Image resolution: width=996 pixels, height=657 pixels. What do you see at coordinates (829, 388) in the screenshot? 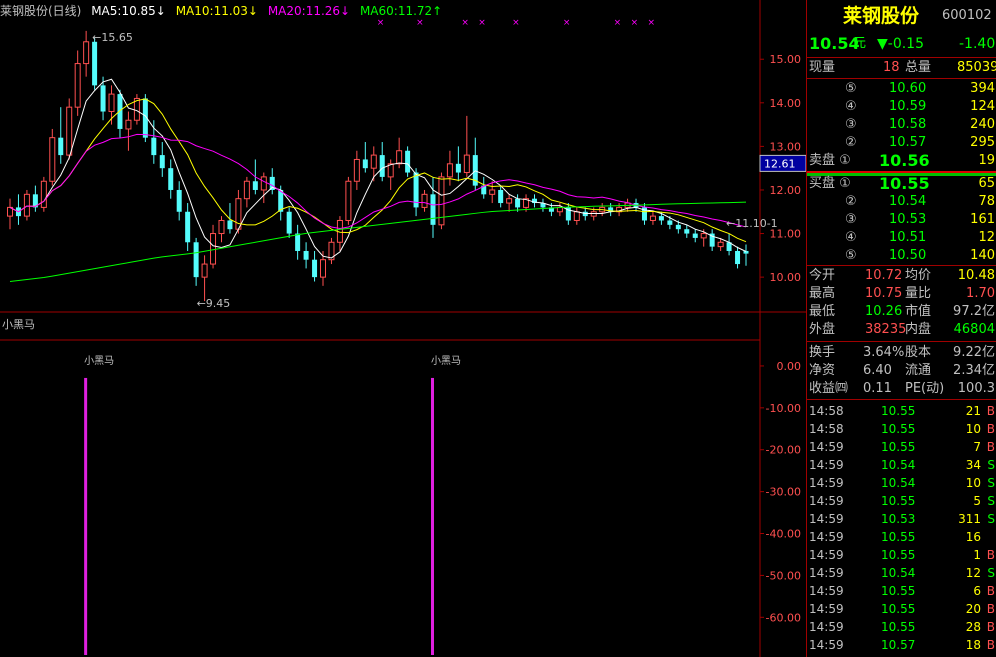
I see `fin-label: 收益㈣` at bounding box center [829, 388].